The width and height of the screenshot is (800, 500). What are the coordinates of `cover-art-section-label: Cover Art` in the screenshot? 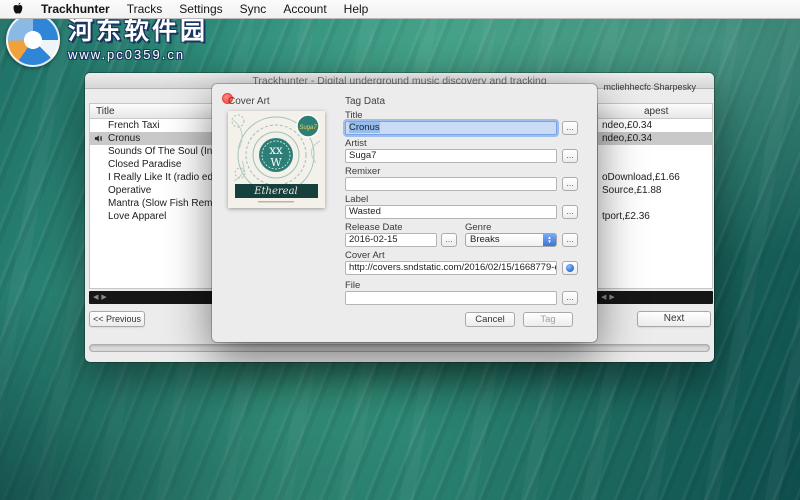 It's located at (249, 101).